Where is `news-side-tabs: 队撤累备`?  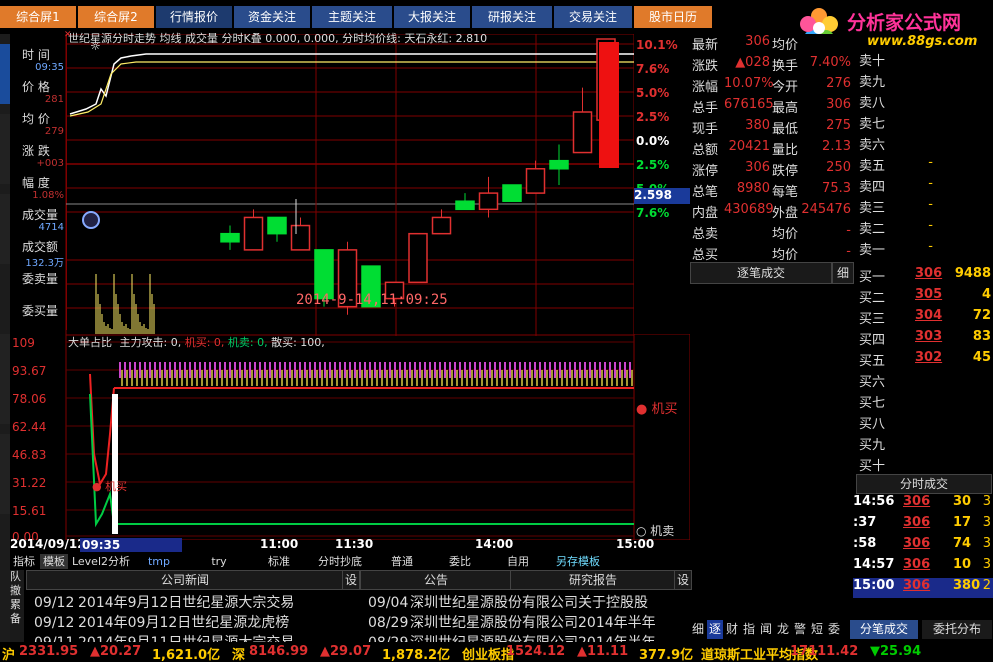
news-side-tabs: 队撤累备 is located at coordinates (17, 606).